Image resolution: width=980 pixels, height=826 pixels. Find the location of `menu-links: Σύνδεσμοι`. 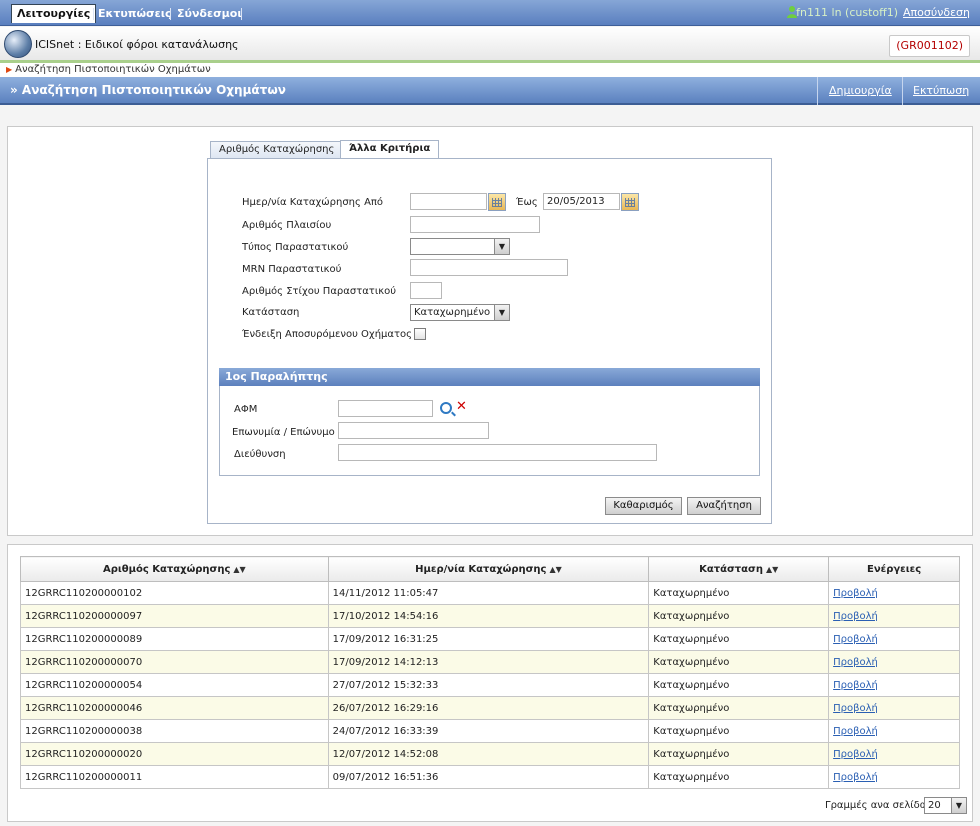

menu-links: Σύνδεσμοι is located at coordinates (209, 14).